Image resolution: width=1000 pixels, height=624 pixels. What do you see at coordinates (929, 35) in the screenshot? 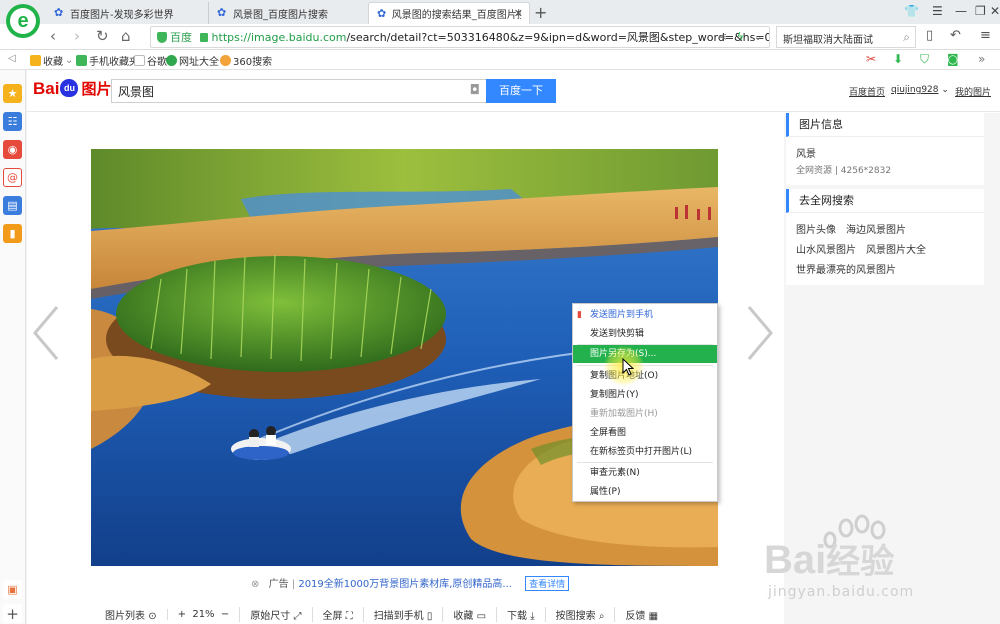
I see `phone-icon: ▯` at bounding box center [929, 35].